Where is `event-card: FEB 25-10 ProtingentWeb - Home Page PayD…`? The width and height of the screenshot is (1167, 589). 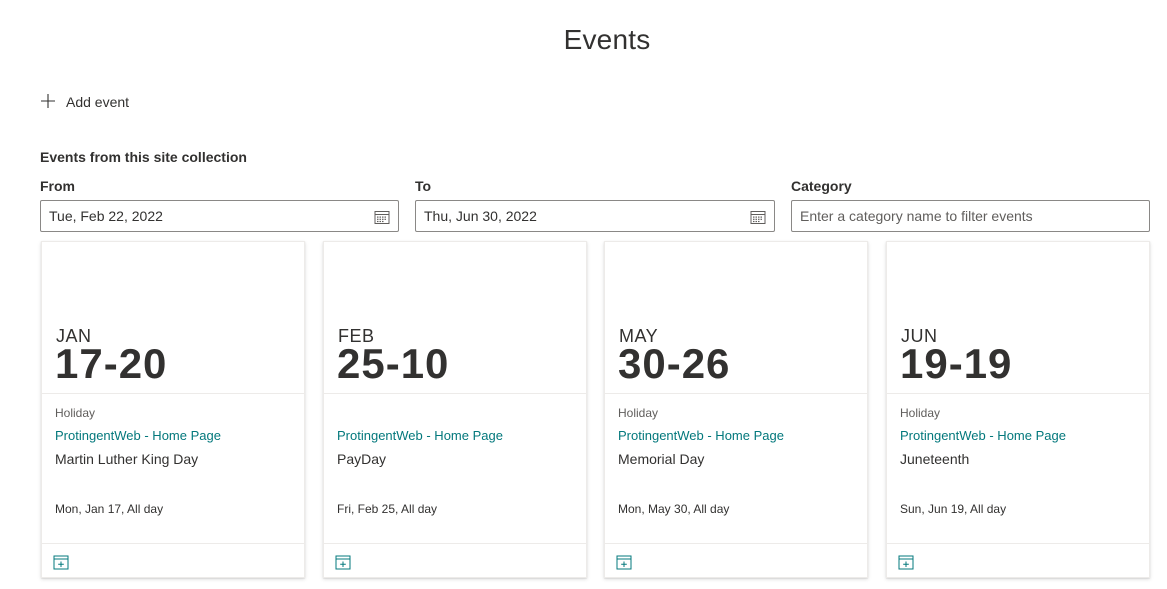 event-card: FEB 25-10 ProtingentWeb - Home Page PayD… is located at coordinates (455, 409).